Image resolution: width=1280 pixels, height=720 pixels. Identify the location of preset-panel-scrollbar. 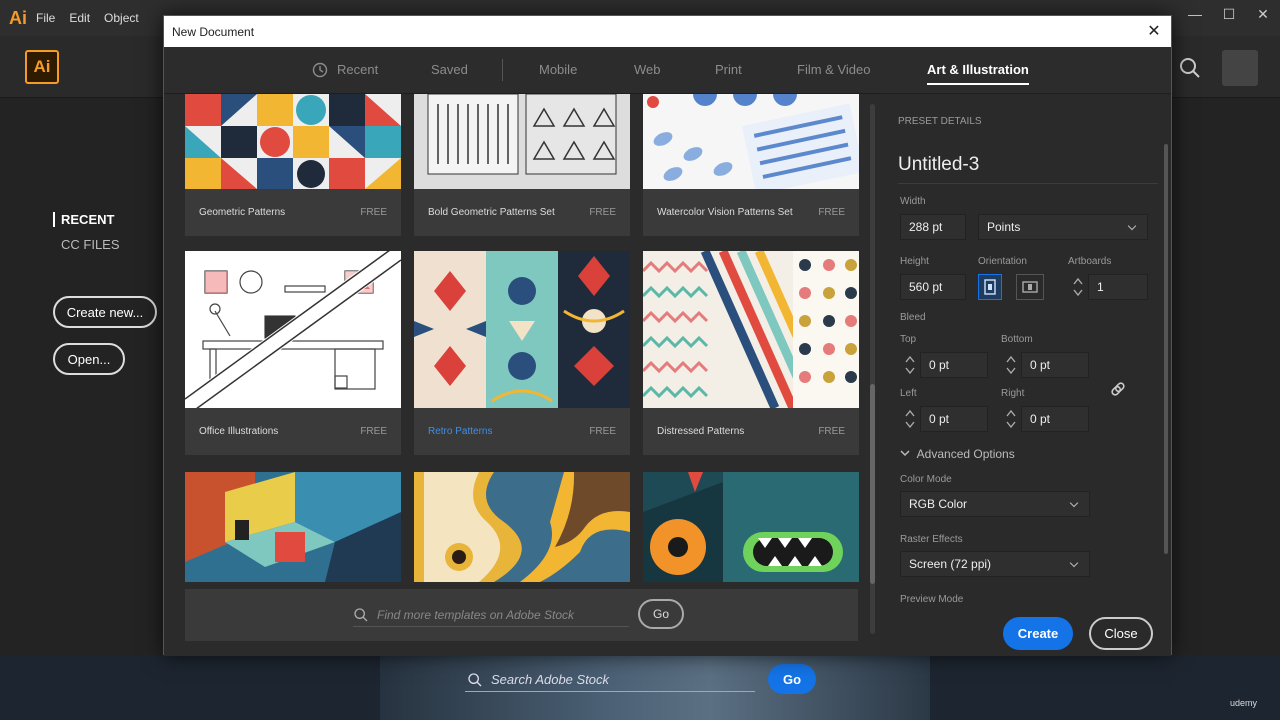
(1166, 349).